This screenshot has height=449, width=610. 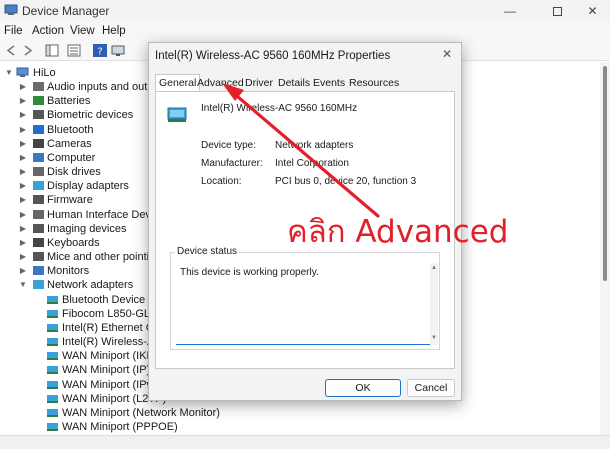 I want to click on device-status-textbox: This device is working properly. ▲ ▼, so click(x=307, y=304).